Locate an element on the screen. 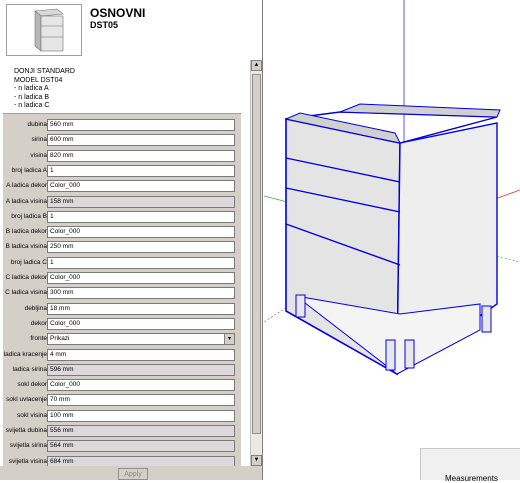 This screenshot has height=483, width=520. scroll-down-icon: ▼ is located at coordinates (256, 460).